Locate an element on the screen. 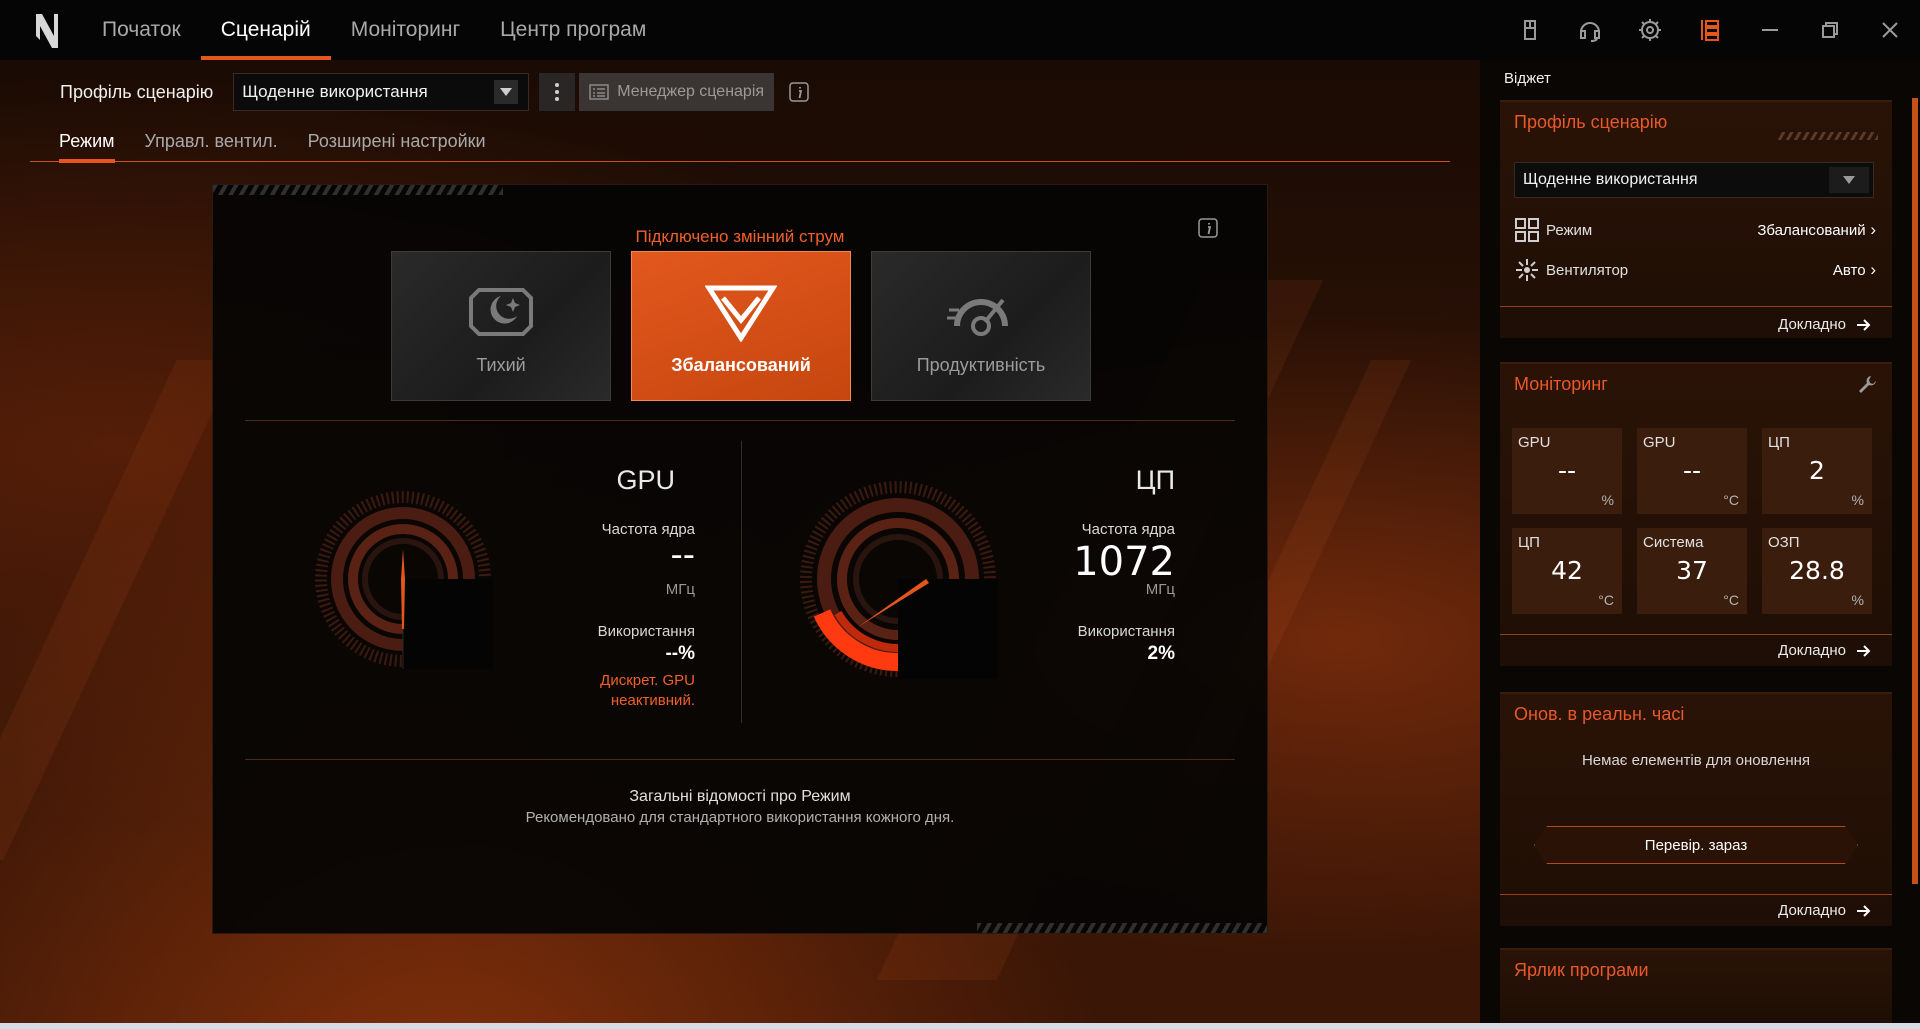  cpu-freq-unit: МГц is located at coordinates (1160, 589).